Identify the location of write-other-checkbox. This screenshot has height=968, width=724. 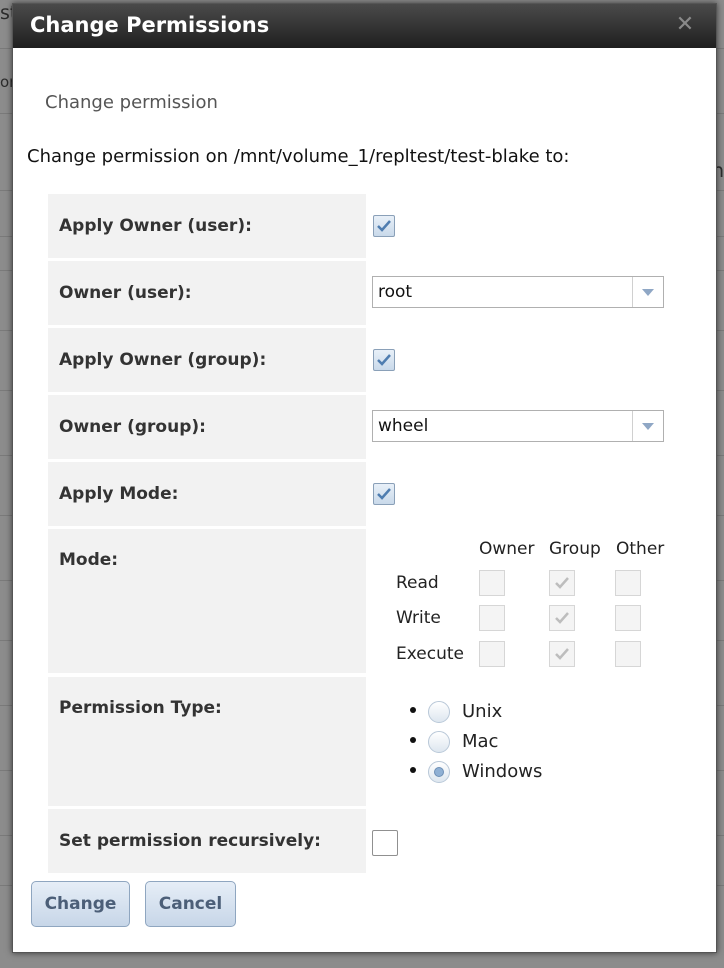
(628, 618).